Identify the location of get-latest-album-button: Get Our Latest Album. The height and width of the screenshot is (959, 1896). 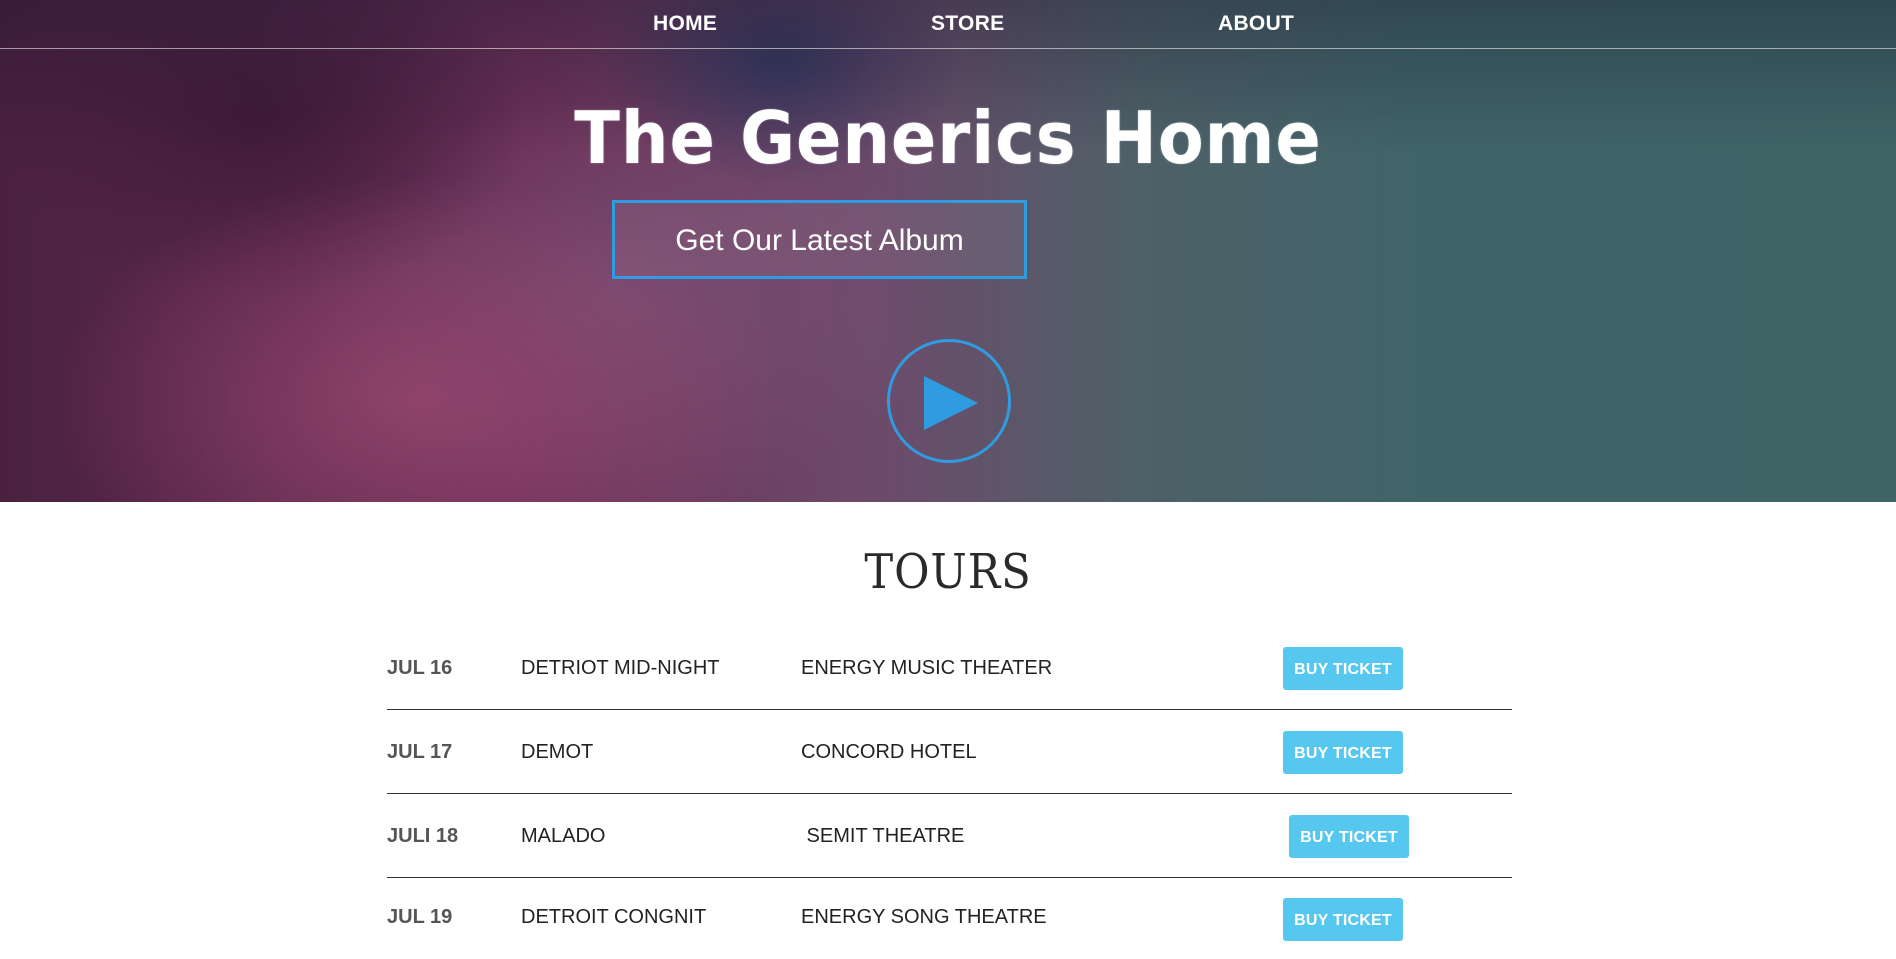
(819, 239).